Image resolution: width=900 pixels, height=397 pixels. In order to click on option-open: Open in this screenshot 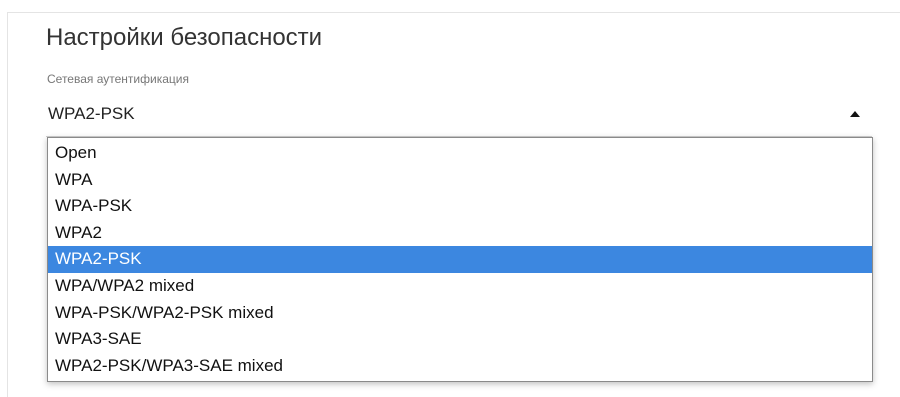, I will do `click(460, 153)`.